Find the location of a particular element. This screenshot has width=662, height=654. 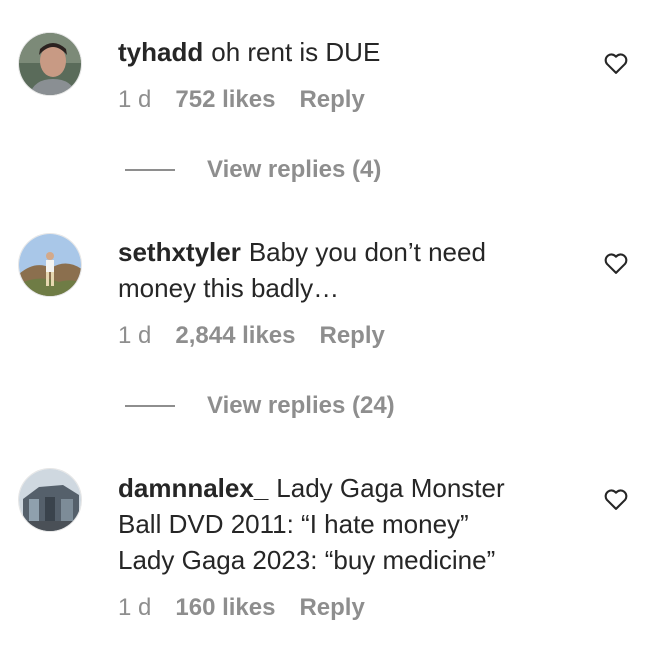

view-replies-button: View replies (24) is located at coordinates (260, 406).